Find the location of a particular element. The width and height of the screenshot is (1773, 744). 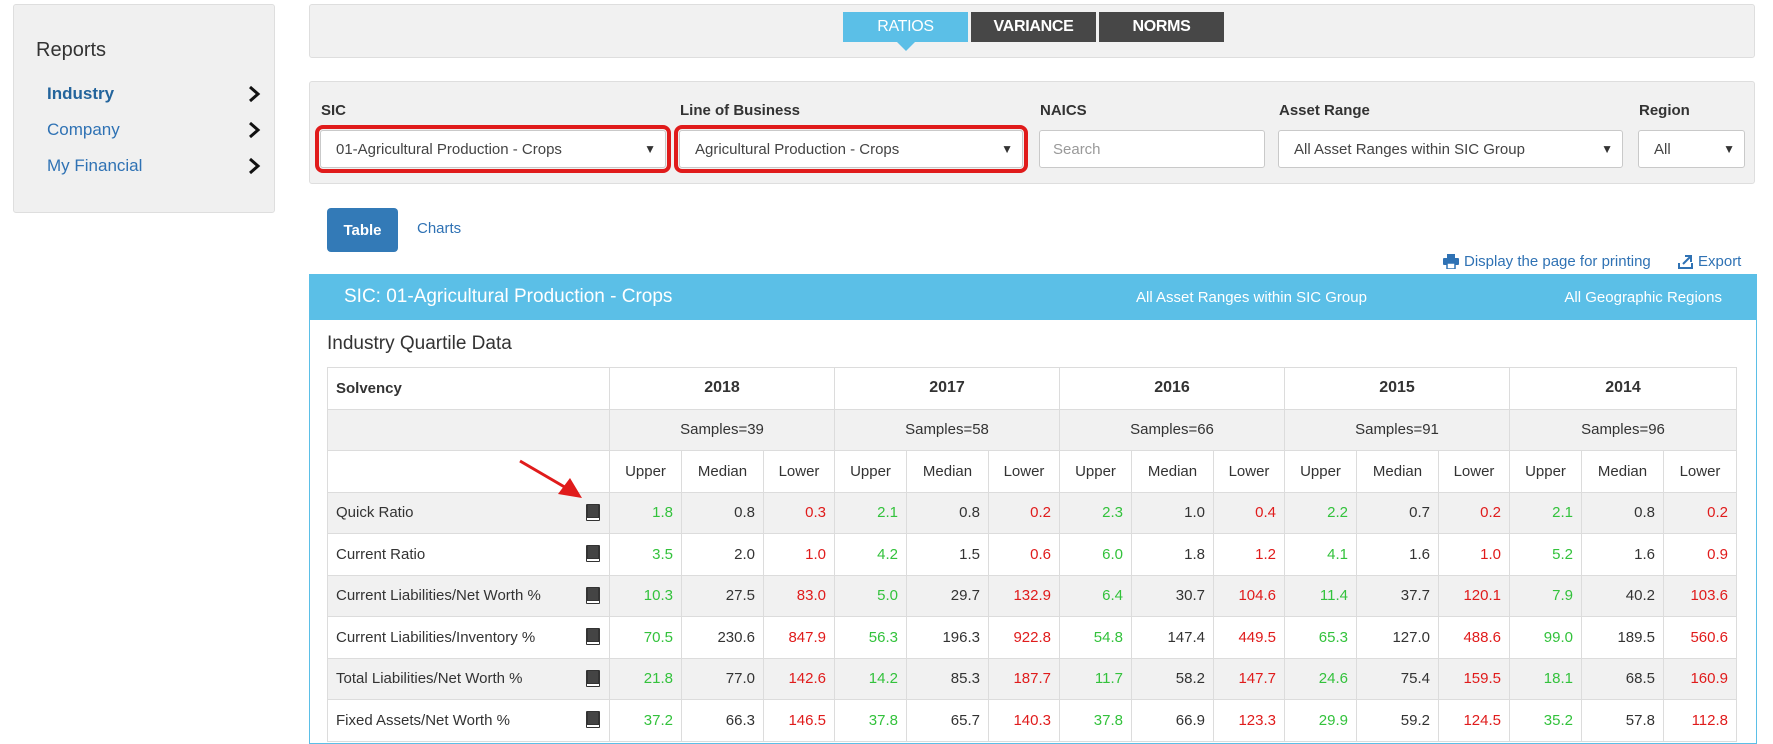

sidebar-item-label: Company is located at coordinates (83, 129).